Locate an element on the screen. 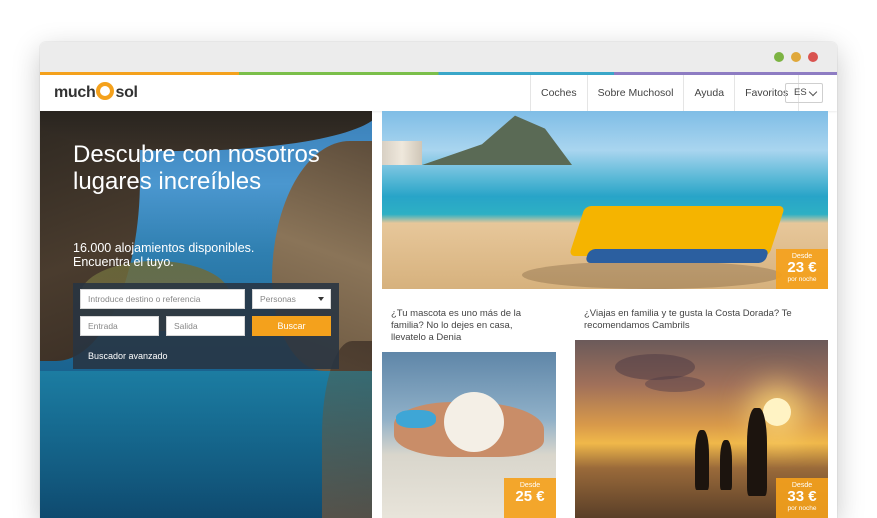 The width and height of the screenshot is (877, 518). nav-link-ayuda: Ayuda is located at coordinates (708, 93).